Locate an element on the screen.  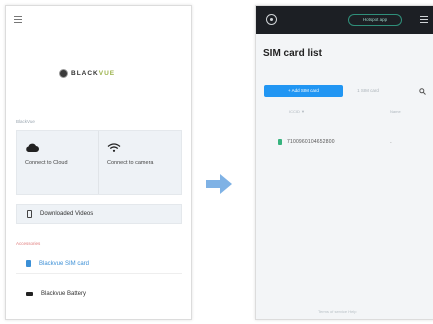
page-title: SIM card list is located at coordinates (292, 53).